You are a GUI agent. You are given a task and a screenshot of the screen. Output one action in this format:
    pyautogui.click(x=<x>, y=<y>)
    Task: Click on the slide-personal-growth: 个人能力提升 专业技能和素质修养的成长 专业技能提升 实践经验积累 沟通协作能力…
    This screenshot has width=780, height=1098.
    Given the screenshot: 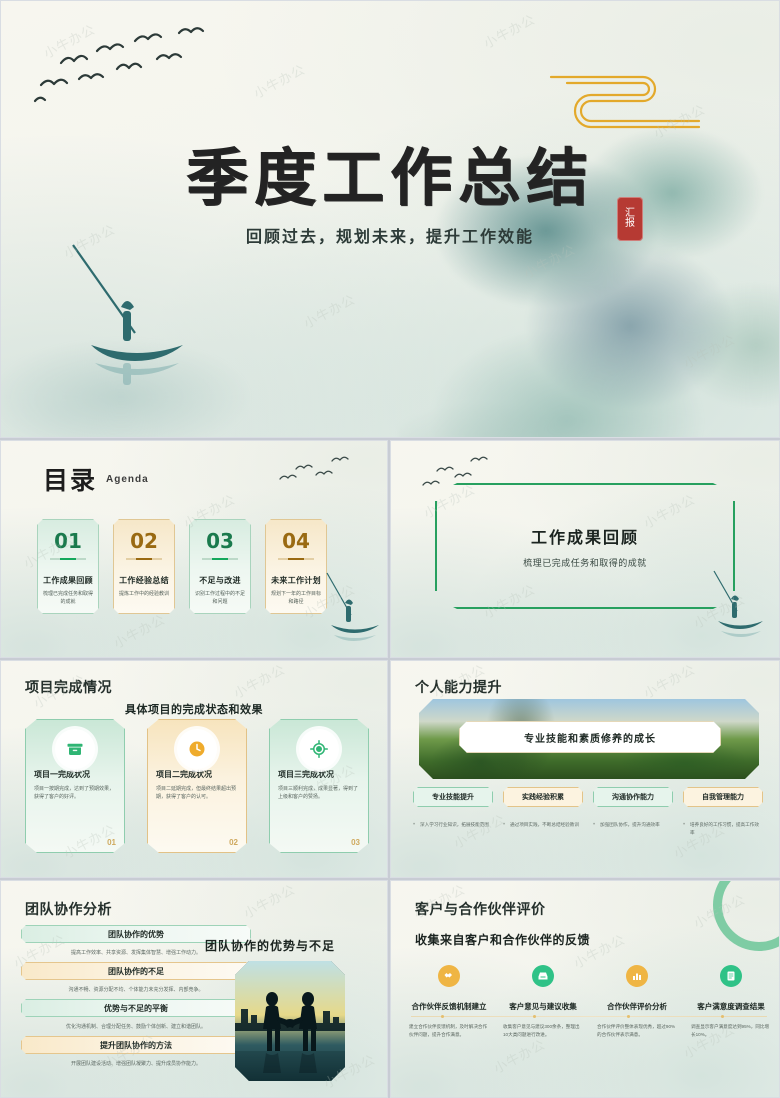 What is the action you would take?
    pyautogui.click(x=585, y=769)
    